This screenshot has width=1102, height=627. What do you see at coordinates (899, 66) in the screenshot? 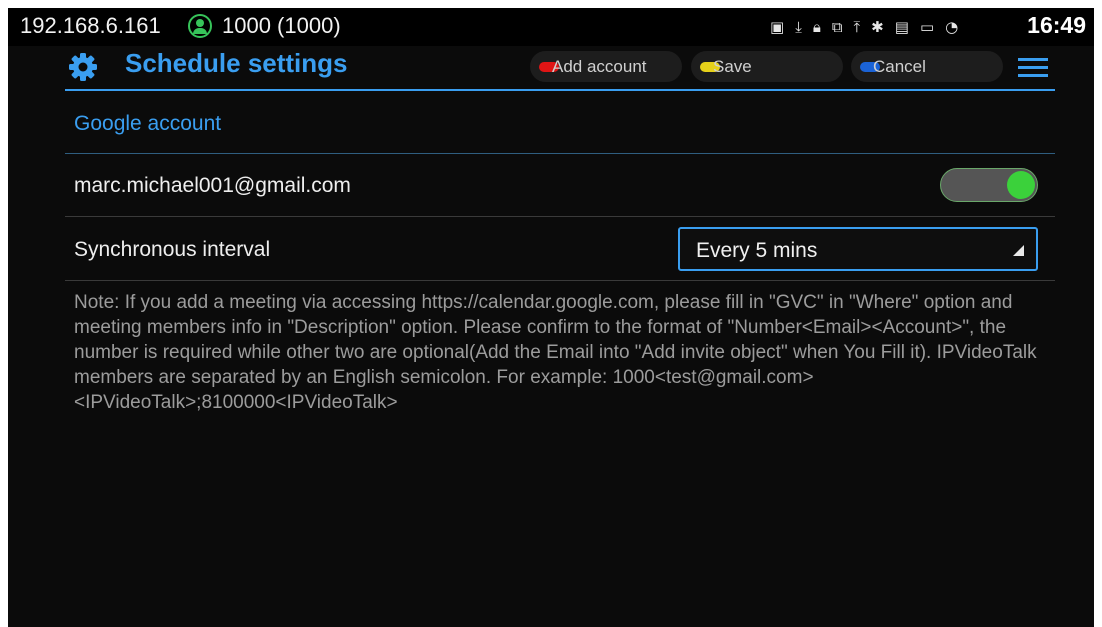
I see `cancel-label: Cancel` at bounding box center [899, 66].